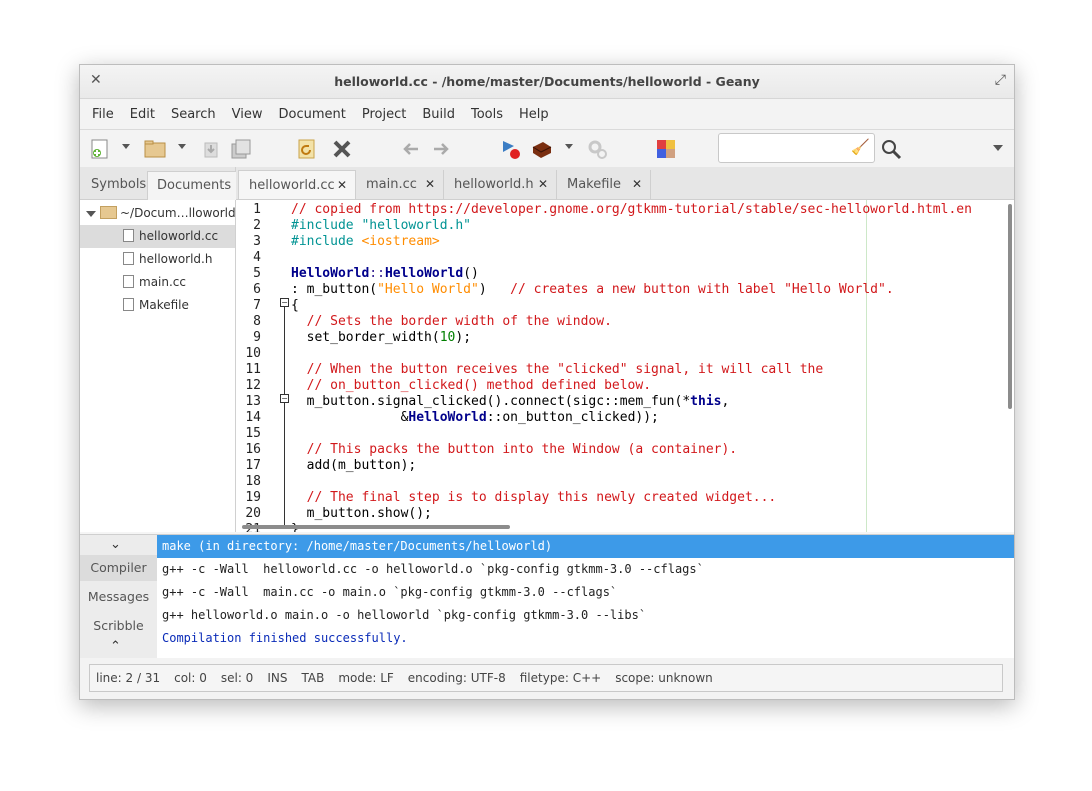  I want to click on color-chooser-icon, so click(666, 149).